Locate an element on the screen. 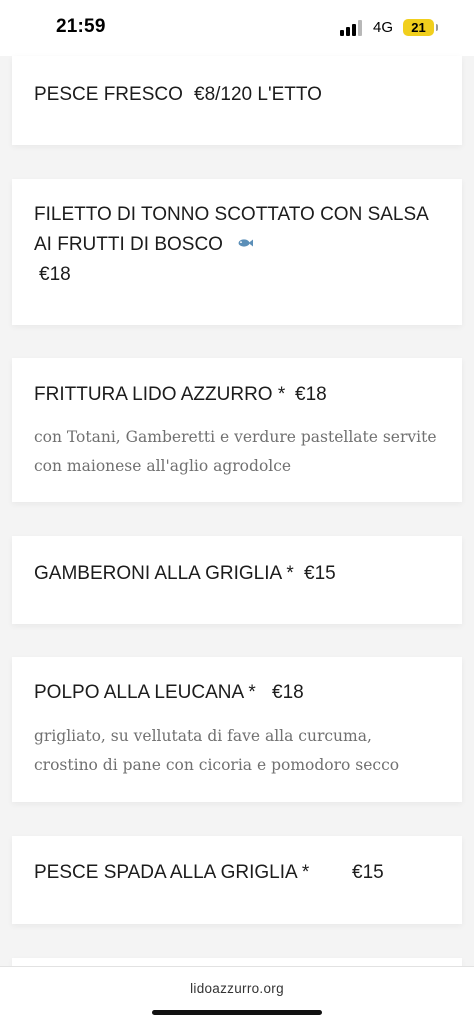 Image resolution: width=474 pixels, height=1025 pixels. menu-item-title-line-2: AI FRUTTI DI BOSCO is located at coordinates (128, 244).